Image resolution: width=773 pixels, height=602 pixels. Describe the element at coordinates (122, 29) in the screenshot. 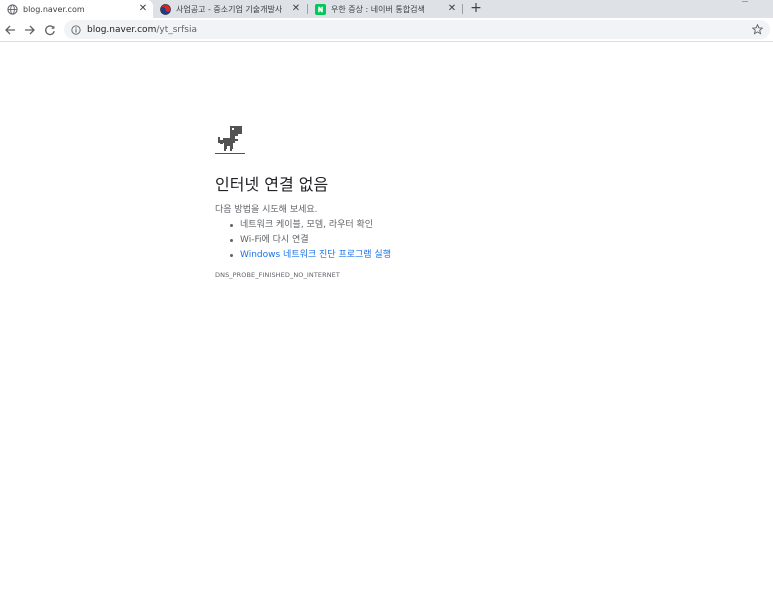

I see `url-host: blog.naver.com` at that location.